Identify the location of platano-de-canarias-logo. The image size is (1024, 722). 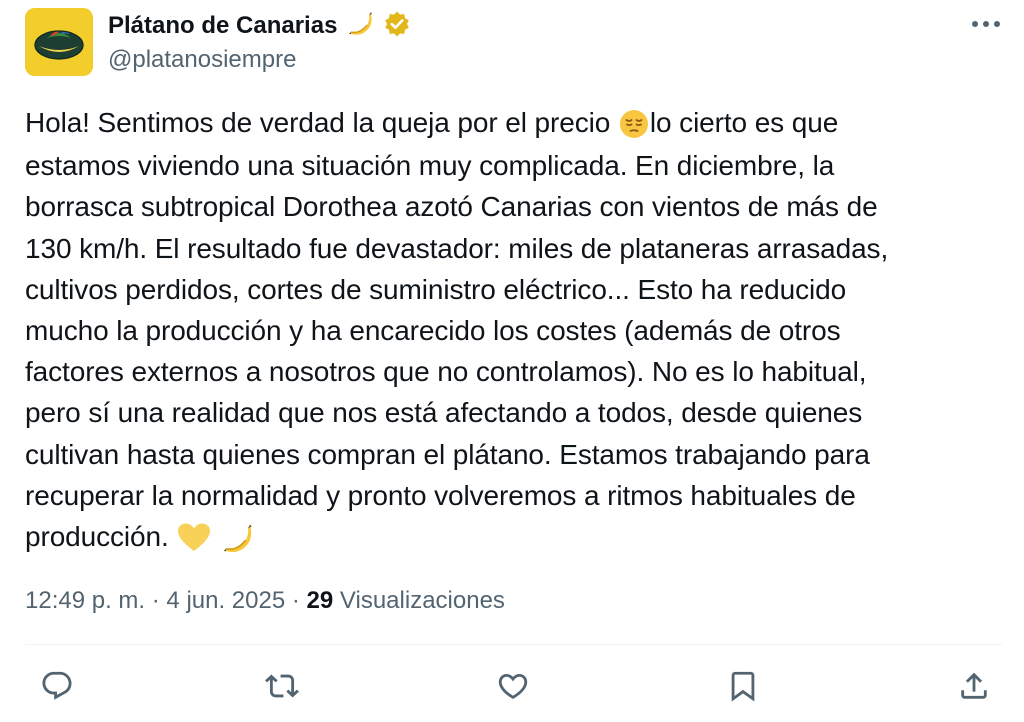
(59, 42).